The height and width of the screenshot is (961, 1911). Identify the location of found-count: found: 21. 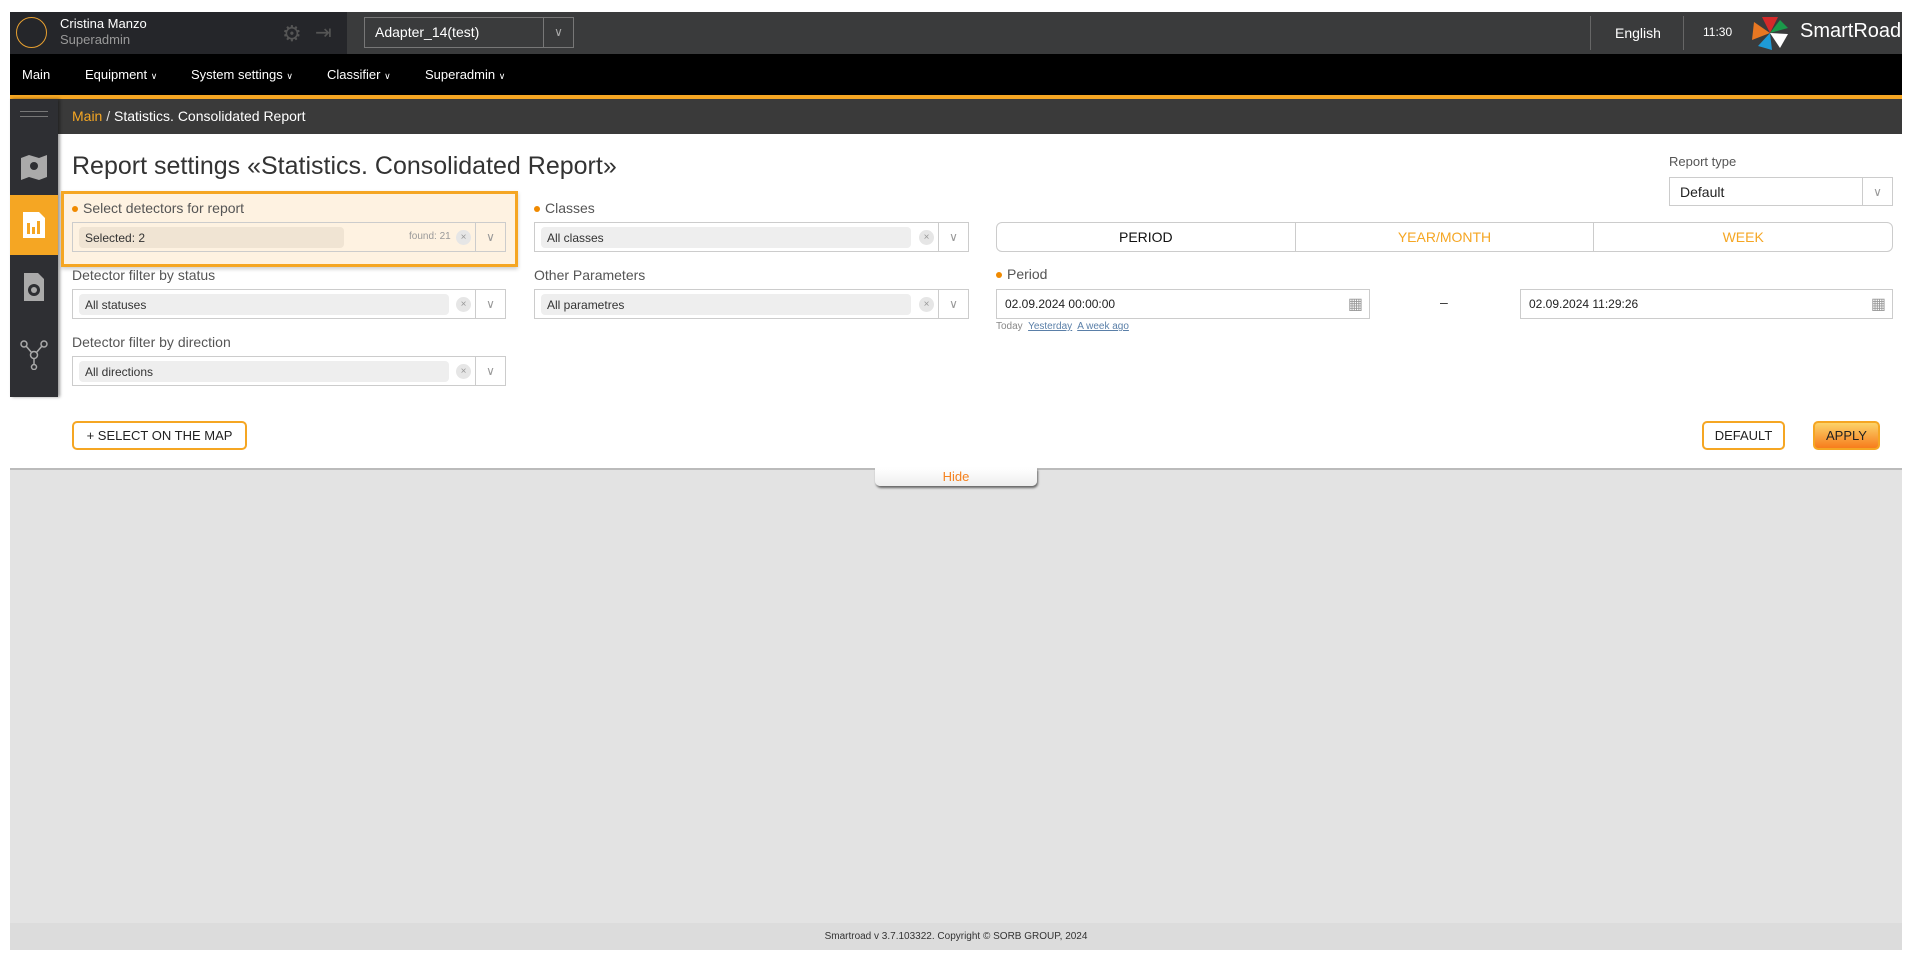
(430, 236).